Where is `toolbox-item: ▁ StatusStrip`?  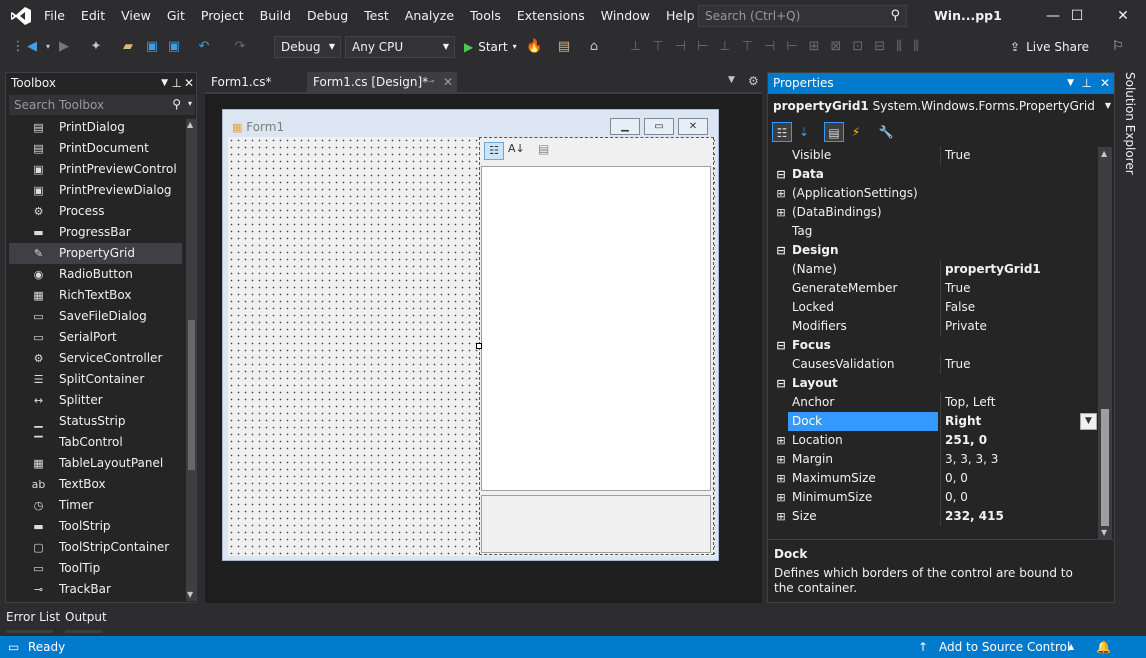
toolbox-item: ▁ StatusStrip is located at coordinates (95, 421).